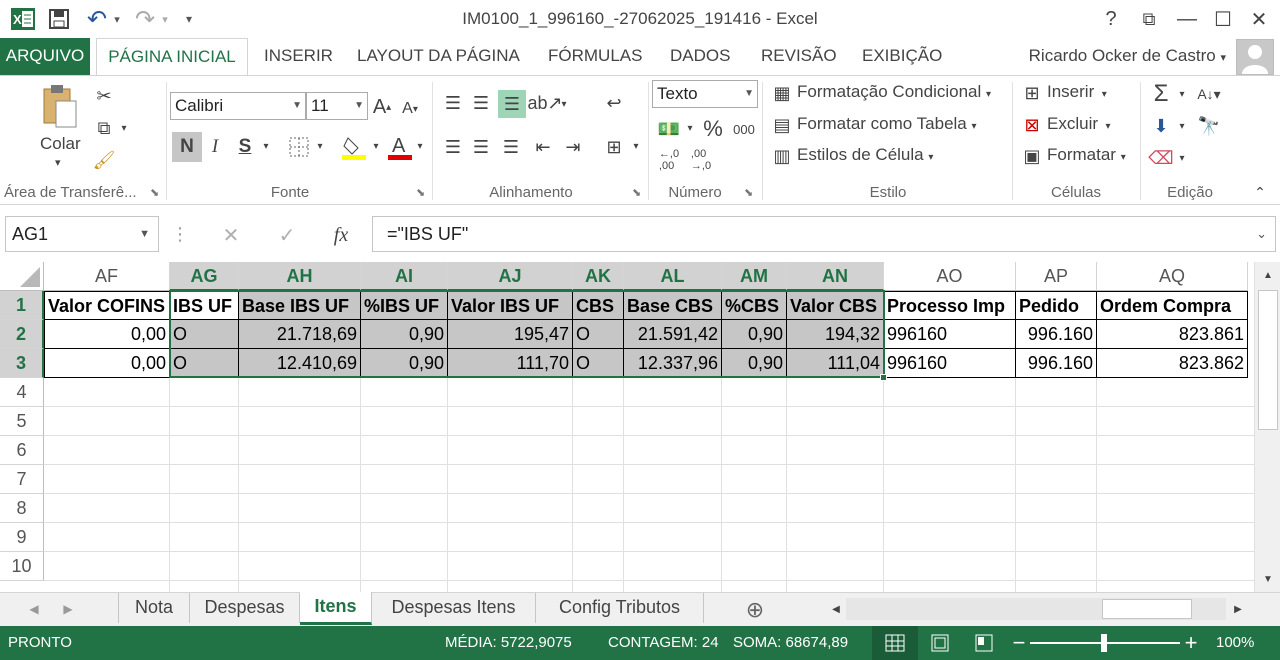  Describe the element at coordinates (614, 103) in the screenshot. I see `wrap-text-icon: ↩` at that location.